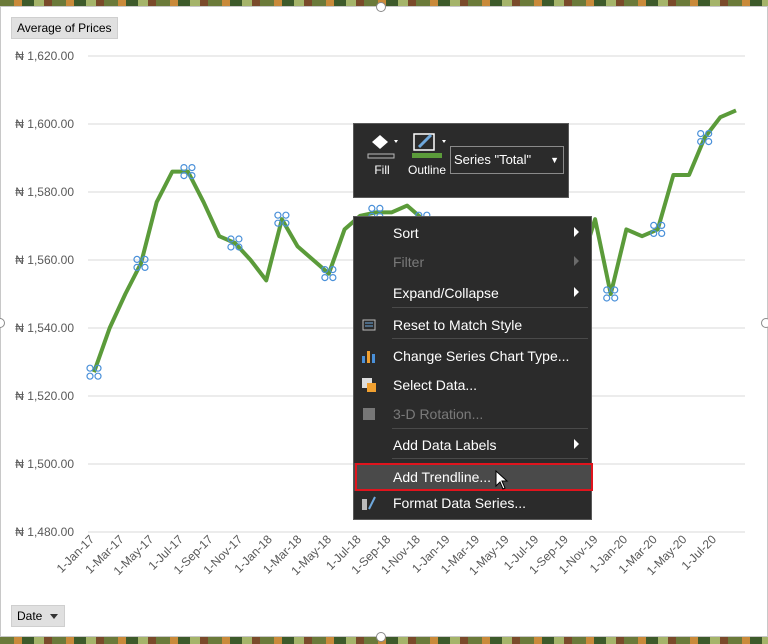 The width and height of the screenshot is (768, 644). I want to click on menu-item-label: Filter, so click(409, 262).